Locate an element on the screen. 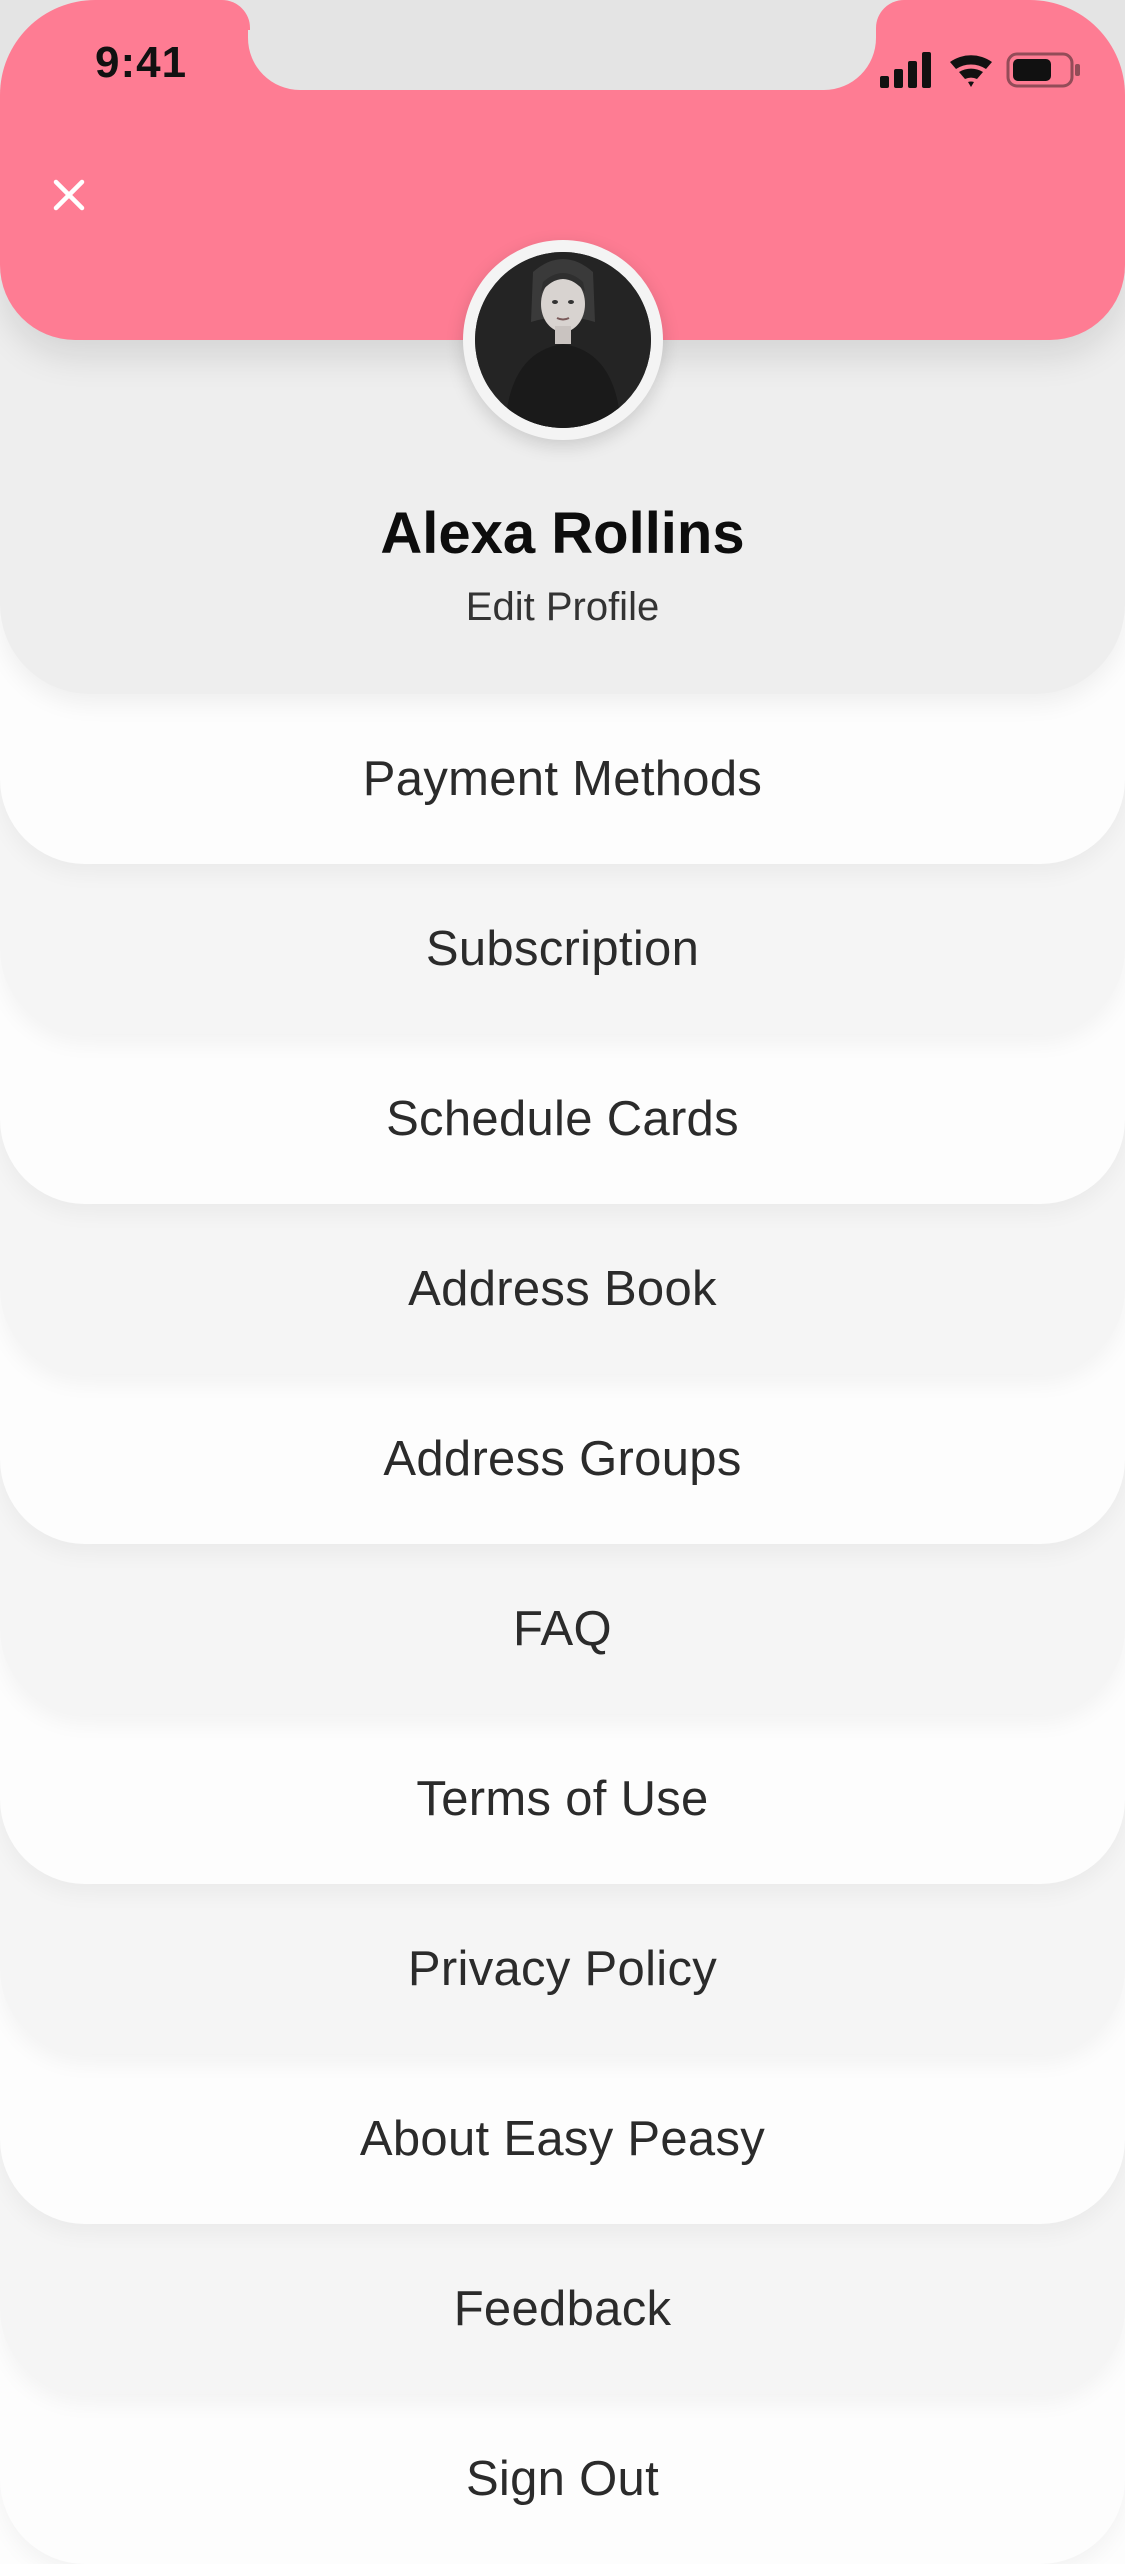 The width and height of the screenshot is (1125, 2564). menu-item-label: Subscription is located at coordinates (562, 949).